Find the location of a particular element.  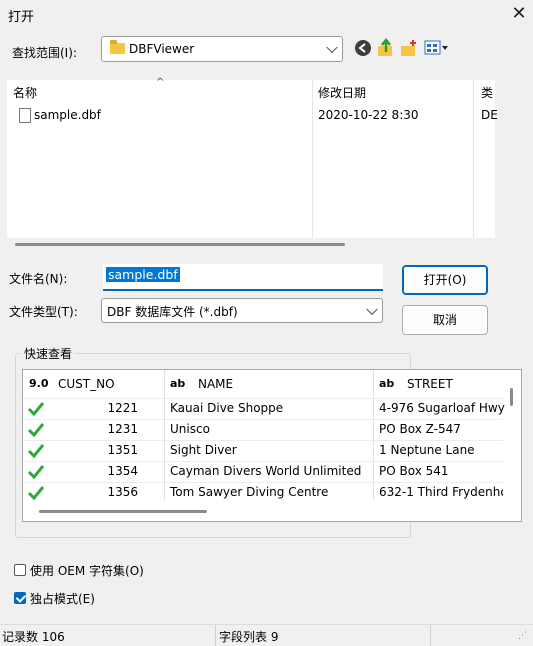

oem-charset-option: 使用 OEM 字符集(O) is located at coordinates (114, 570).